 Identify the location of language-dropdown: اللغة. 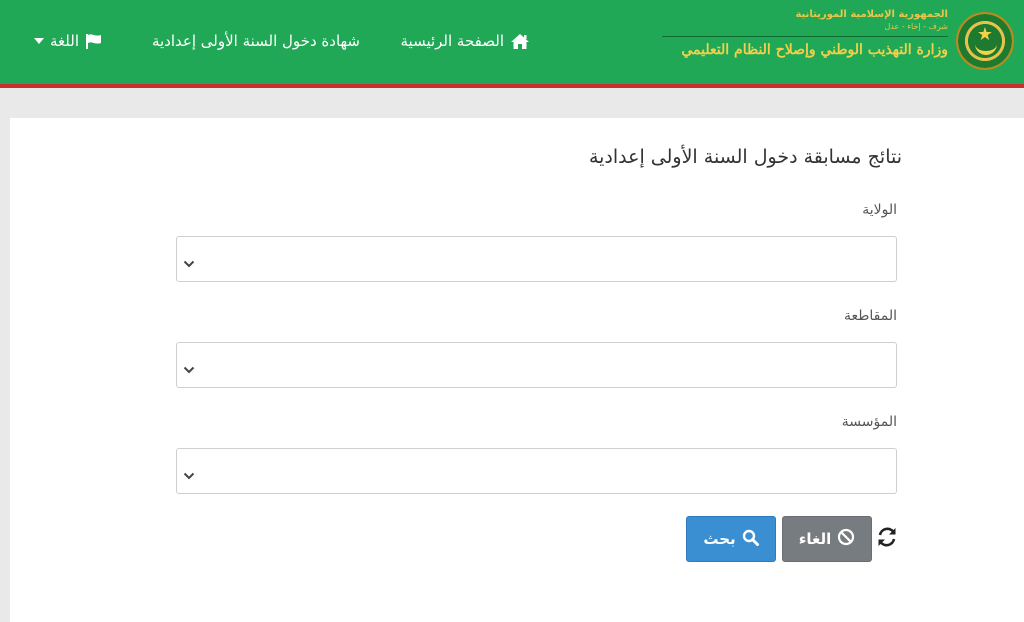
(68, 41).